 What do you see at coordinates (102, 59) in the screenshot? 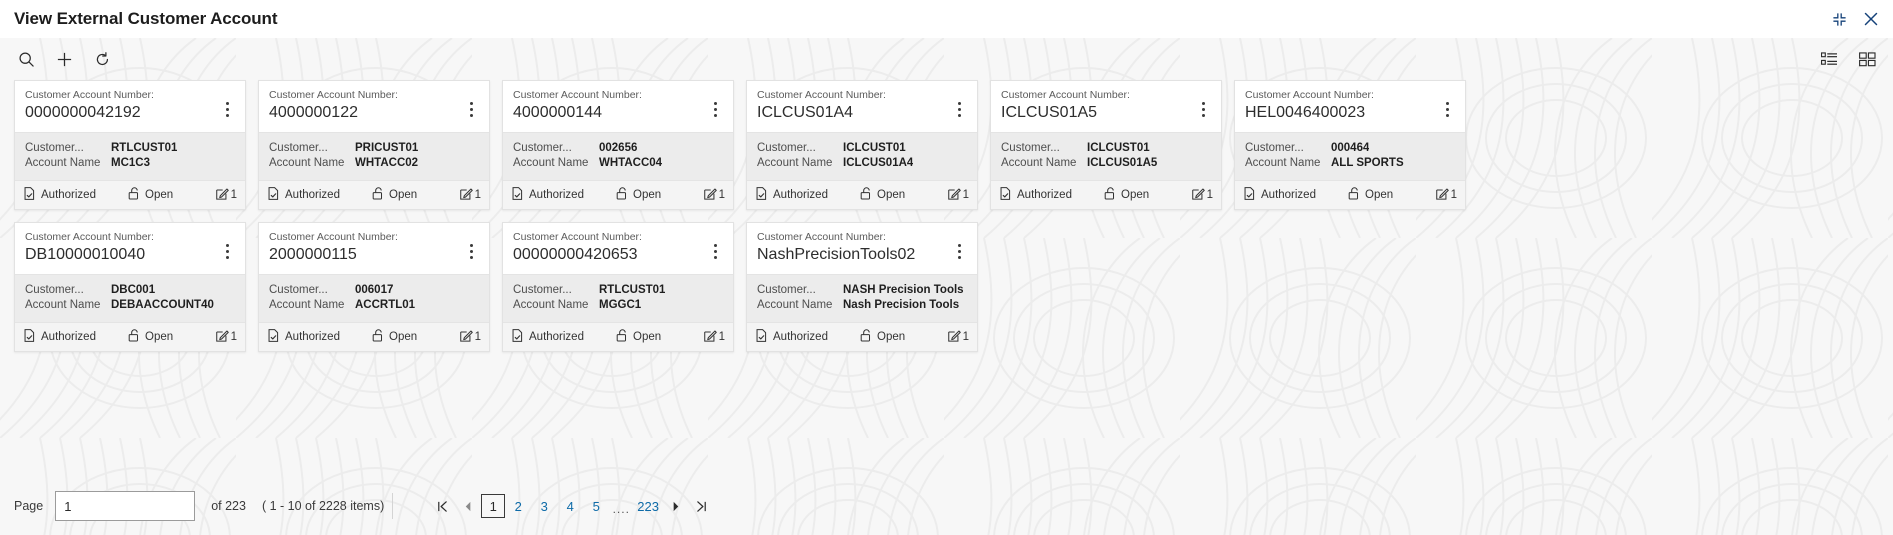
I see `refresh-icon` at bounding box center [102, 59].